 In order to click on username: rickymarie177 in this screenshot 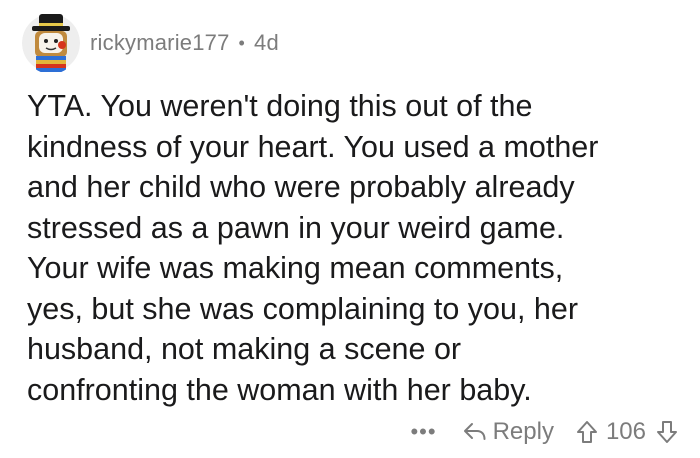, I will do `click(160, 43)`.